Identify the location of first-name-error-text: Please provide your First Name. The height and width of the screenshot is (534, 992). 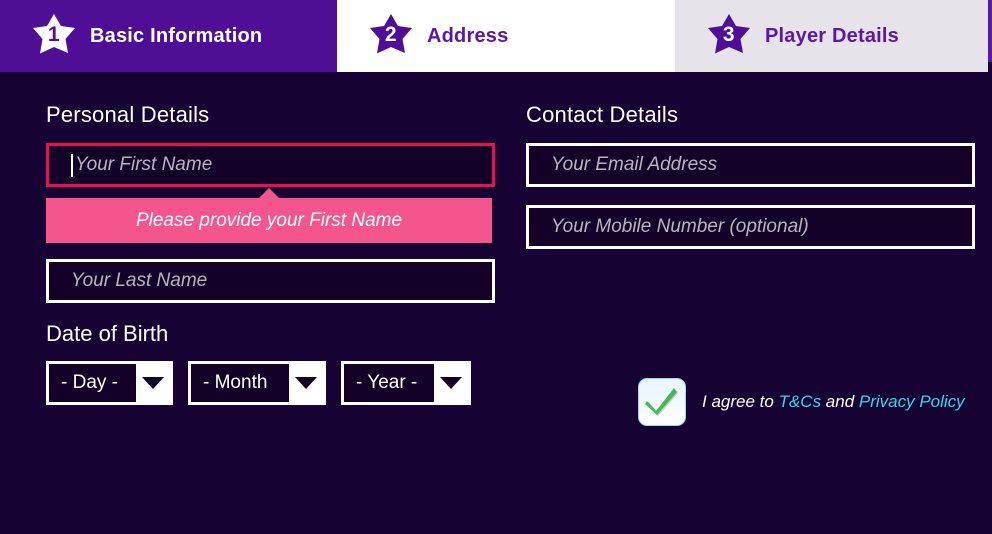
(269, 220).